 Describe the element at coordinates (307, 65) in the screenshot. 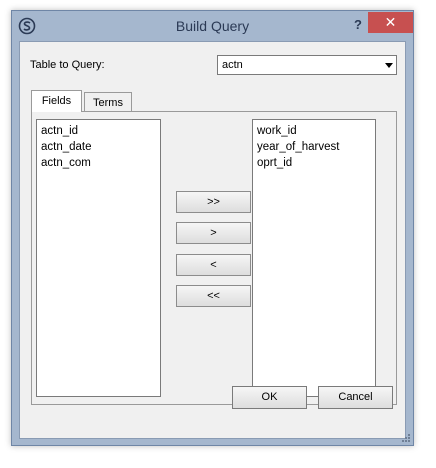

I see `table-select-dropdown: actn` at that location.